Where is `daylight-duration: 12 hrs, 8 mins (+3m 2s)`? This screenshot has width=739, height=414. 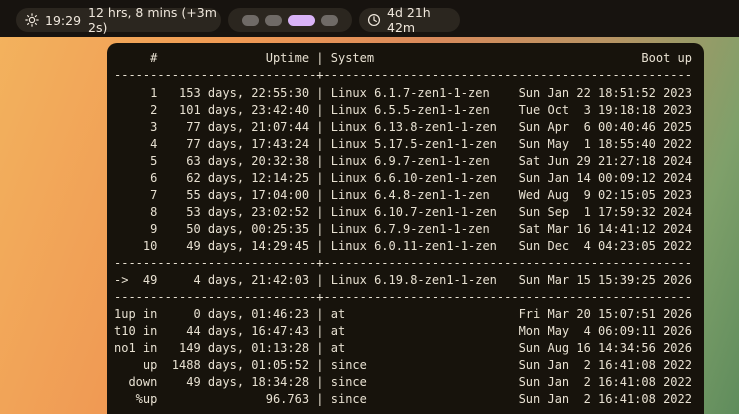
daylight-duration: 12 hrs, 8 mins (+3m 2s) is located at coordinates (152, 20).